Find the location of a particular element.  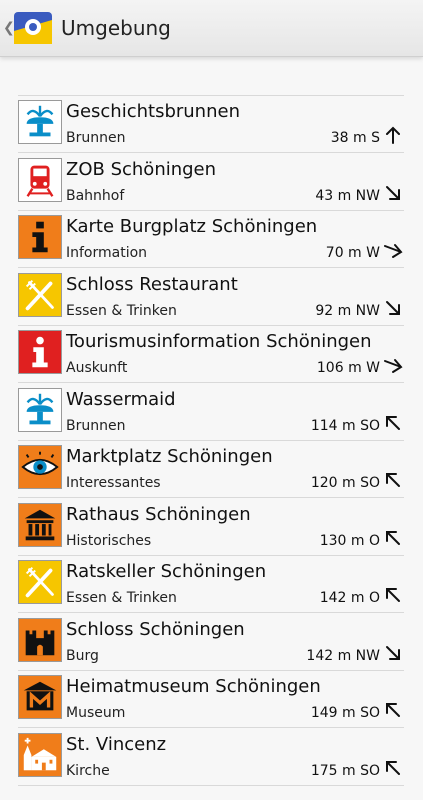

poi-category: Information is located at coordinates (107, 253).